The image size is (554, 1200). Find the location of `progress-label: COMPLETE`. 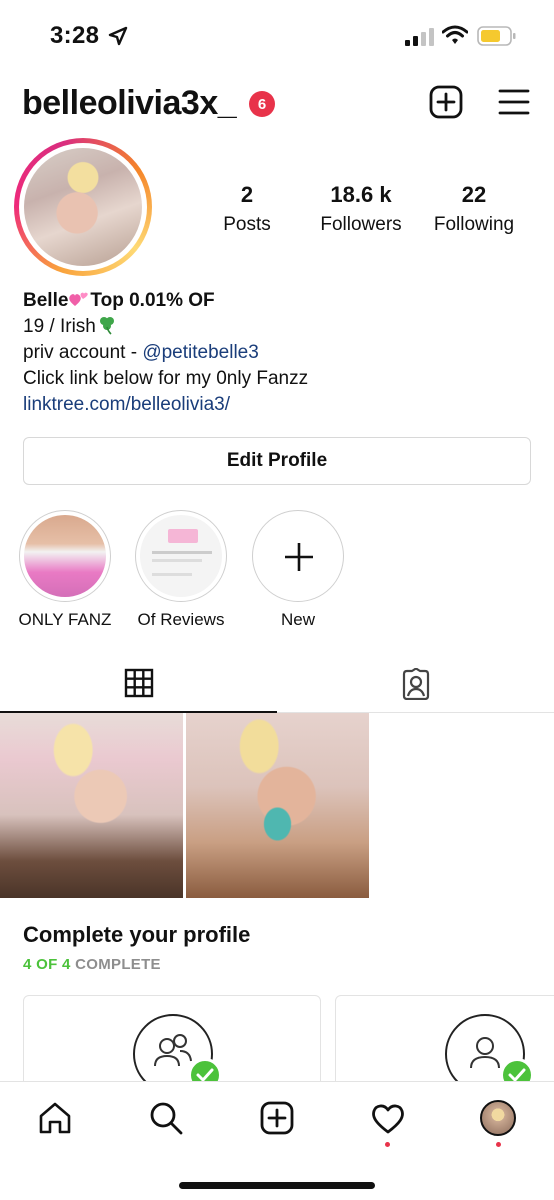

progress-label: COMPLETE is located at coordinates (118, 964).